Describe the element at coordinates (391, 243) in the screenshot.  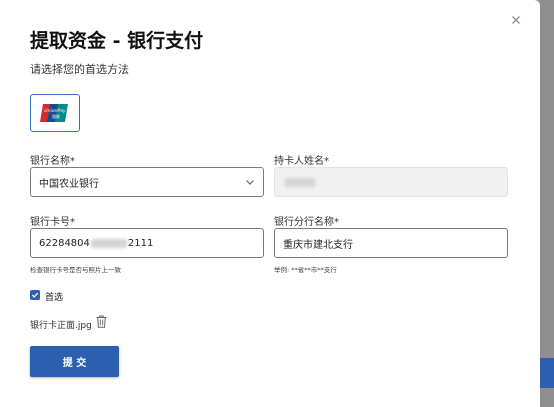
I see `branch-name-input: 重庆市建北支行` at that location.